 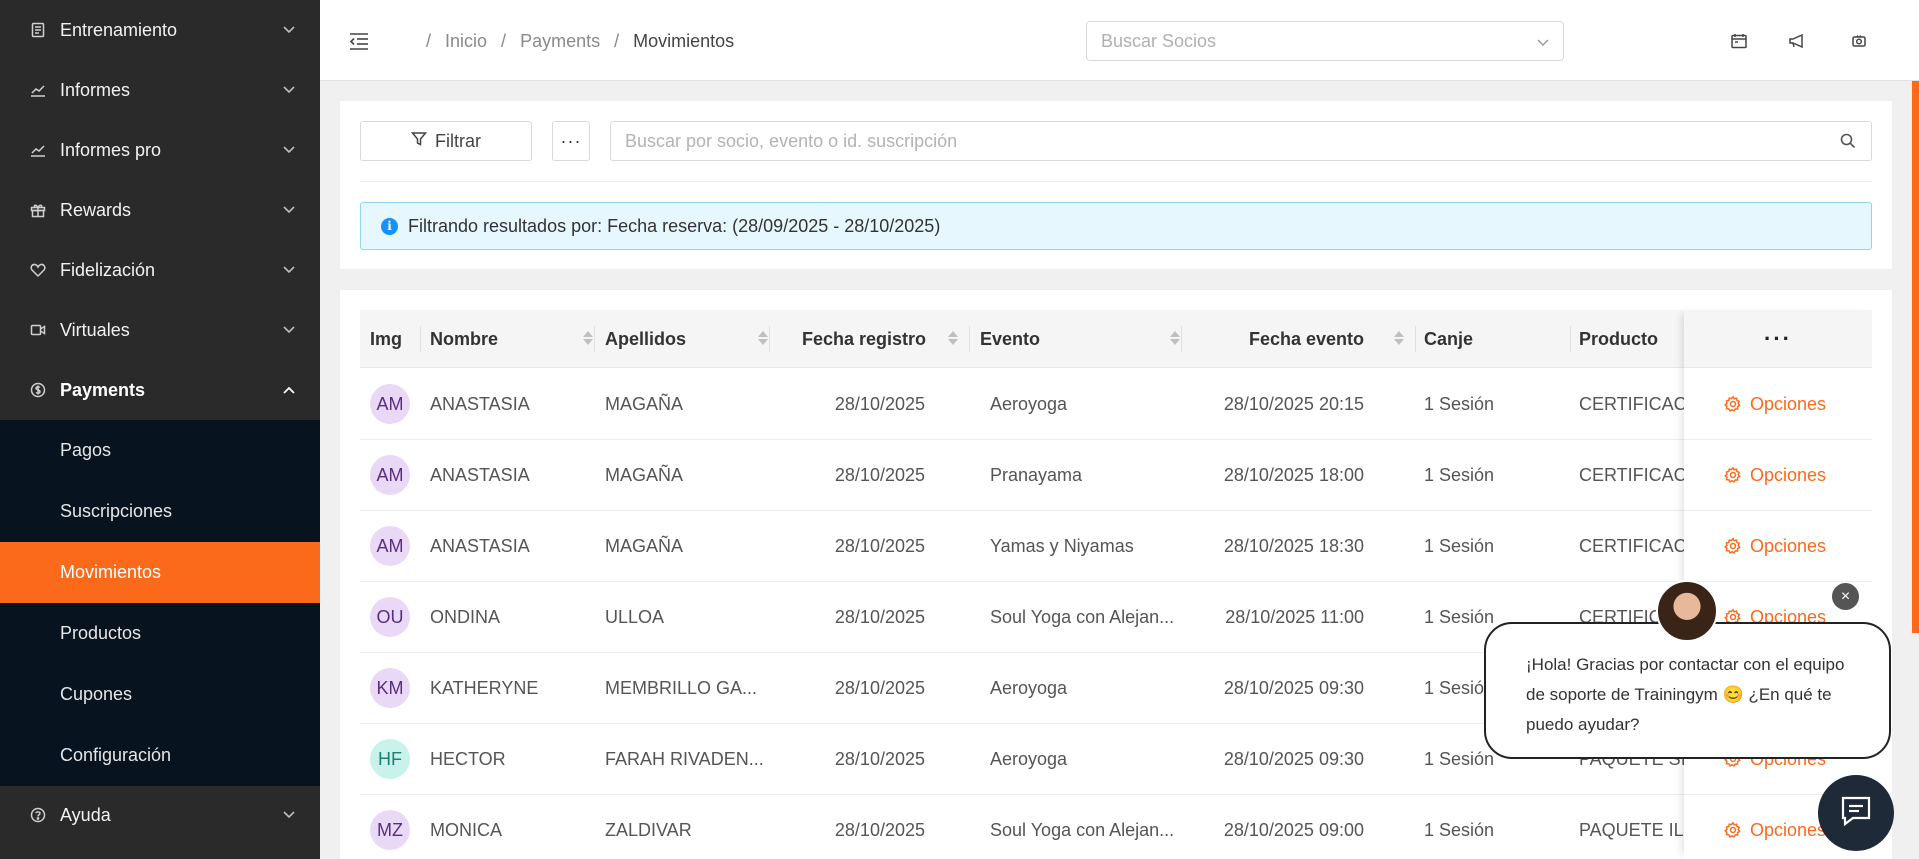 What do you see at coordinates (870, 339) in the screenshot?
I see `column-header-fecha-registro: Fecha registro` at bounding box center [870, 339].